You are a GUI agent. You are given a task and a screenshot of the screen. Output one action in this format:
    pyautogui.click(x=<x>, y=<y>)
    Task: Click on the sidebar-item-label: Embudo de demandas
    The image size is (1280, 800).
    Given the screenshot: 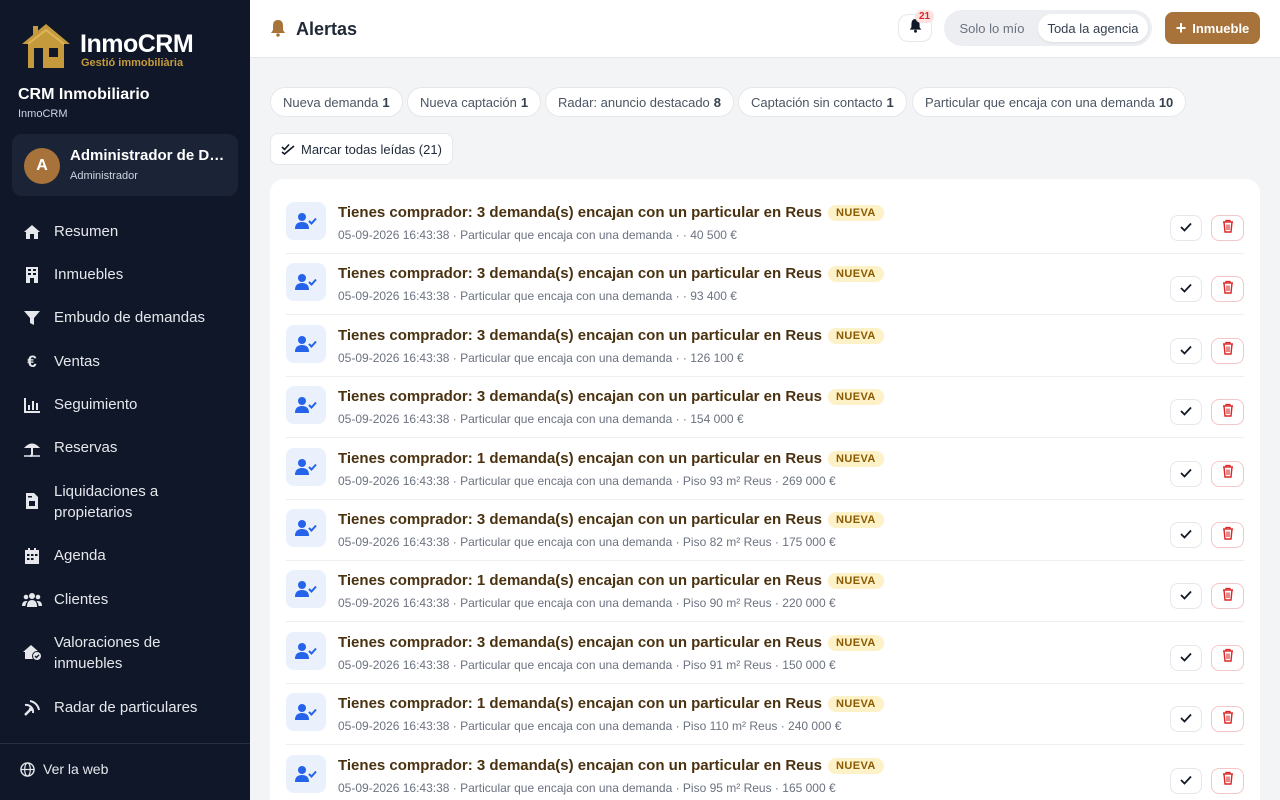 What is the action you would take?
    pyautogui.click(x=129, y=317)
    